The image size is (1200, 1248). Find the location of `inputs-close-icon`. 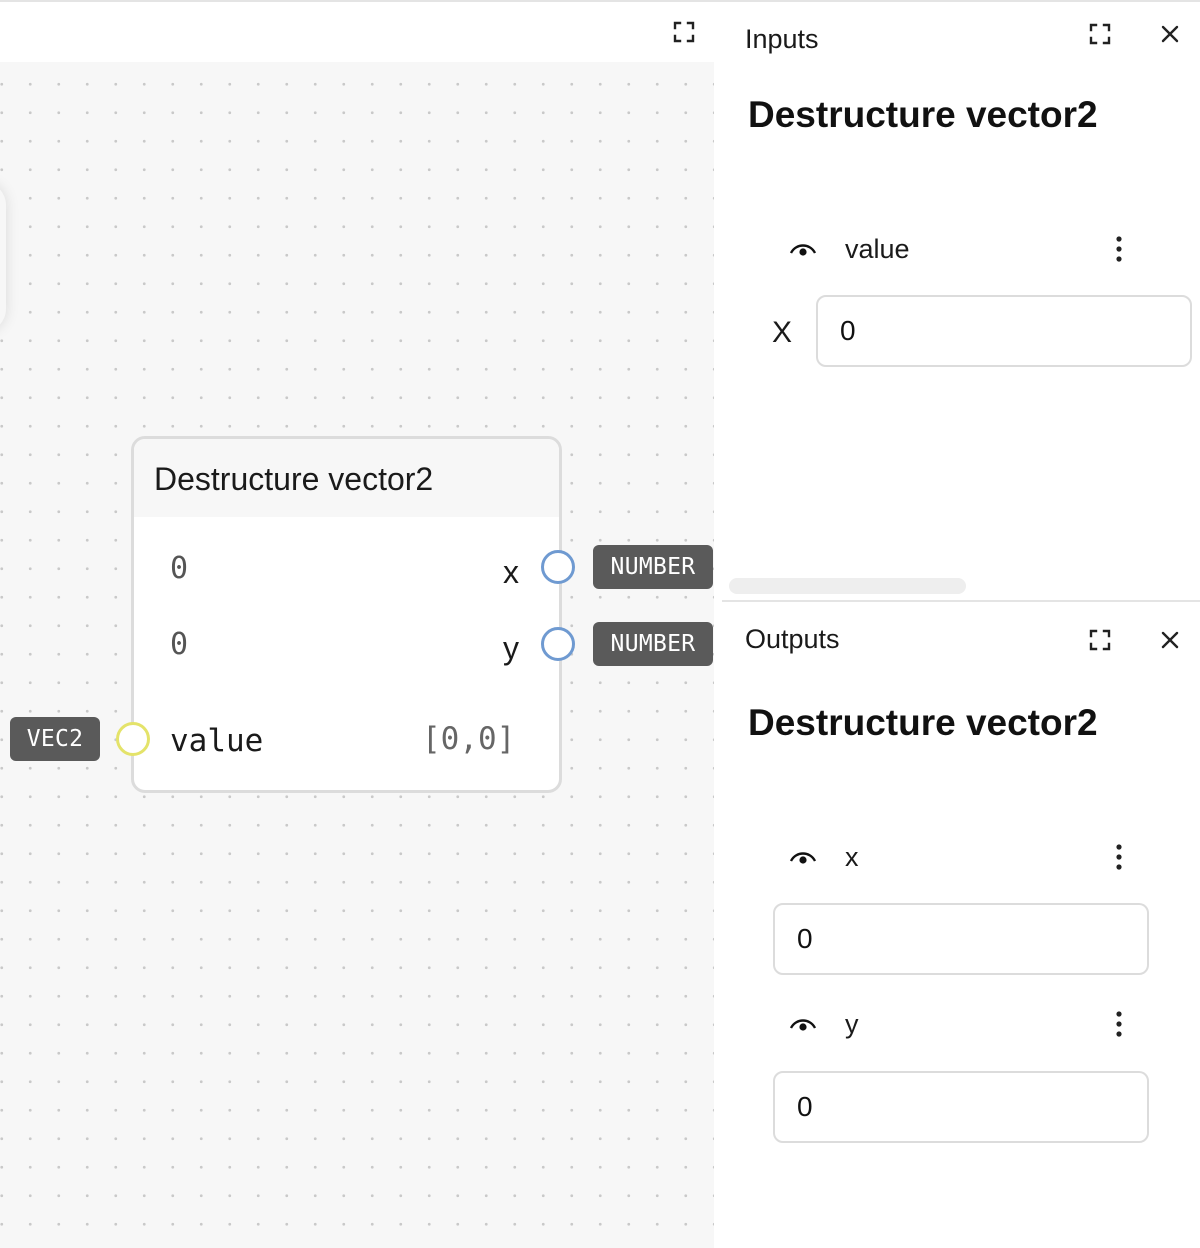

inputs-close-icon is located at coordinates (1170, 34).